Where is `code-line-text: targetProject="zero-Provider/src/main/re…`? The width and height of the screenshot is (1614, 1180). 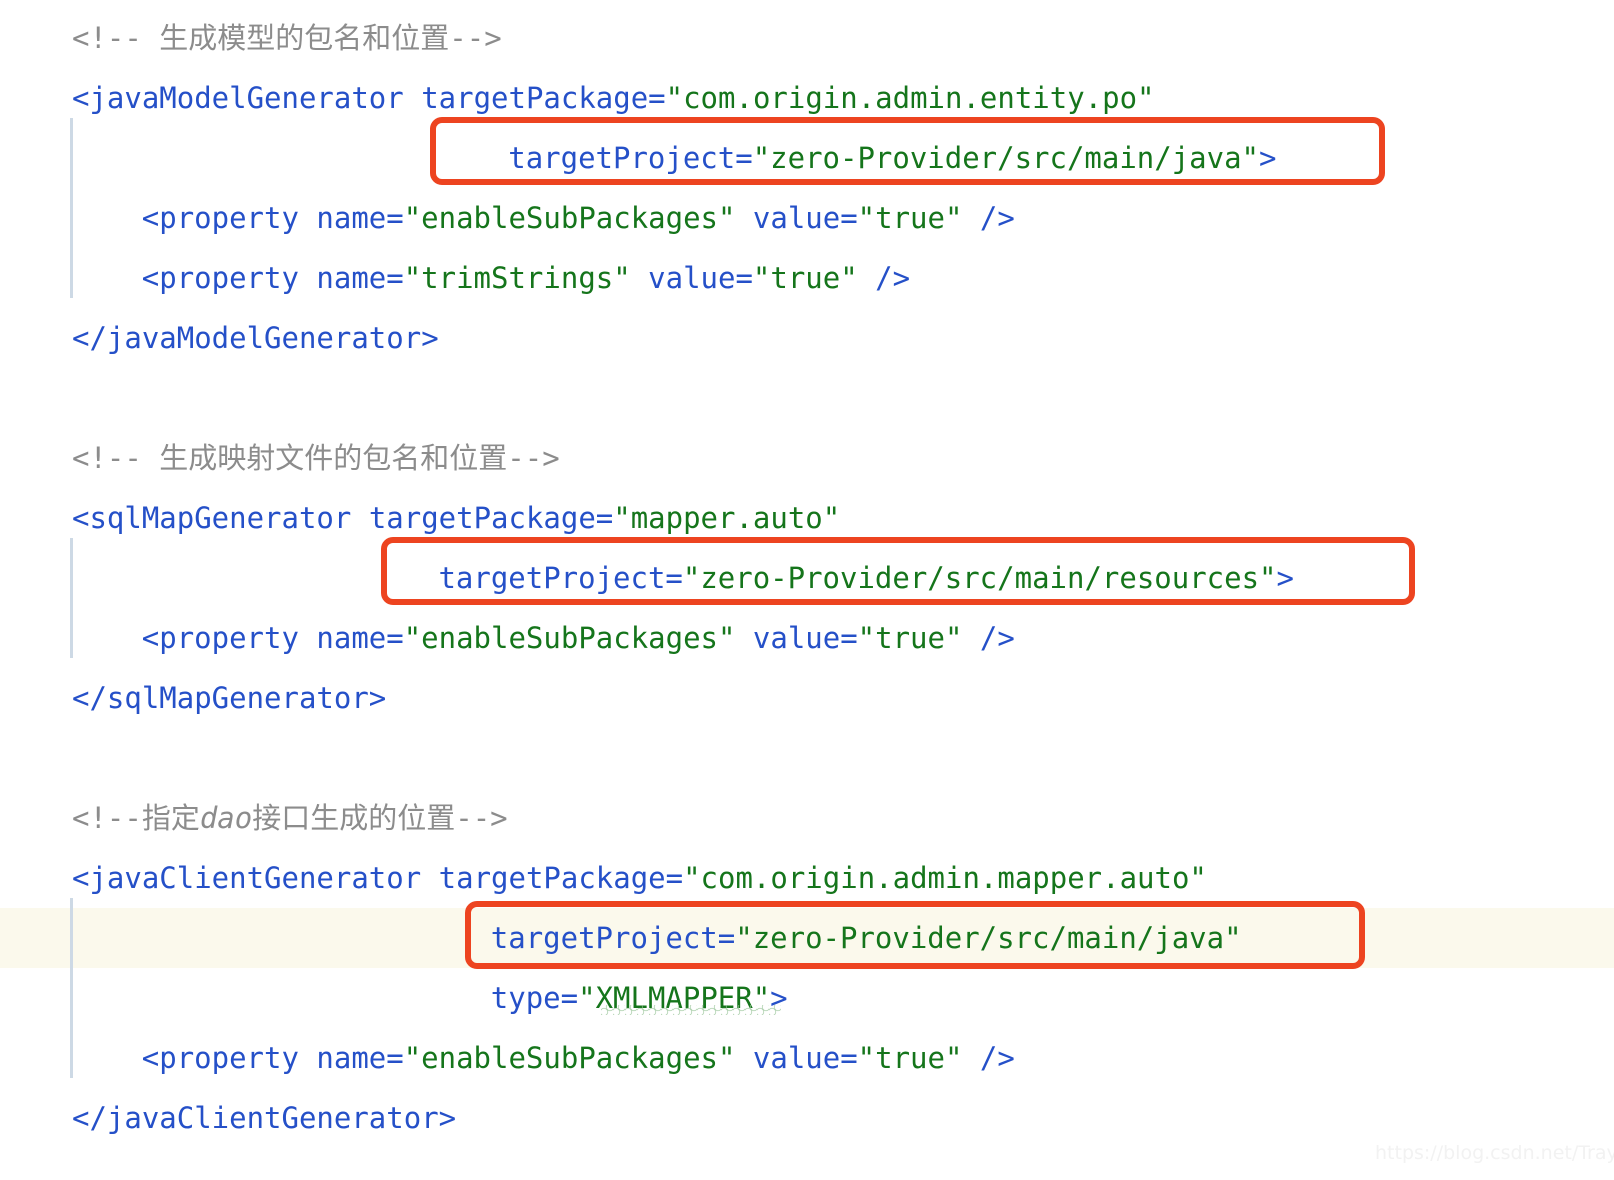
code-line-text: targetProject="zero-Provider/src/main/re… is located at coordinates (866, 578).